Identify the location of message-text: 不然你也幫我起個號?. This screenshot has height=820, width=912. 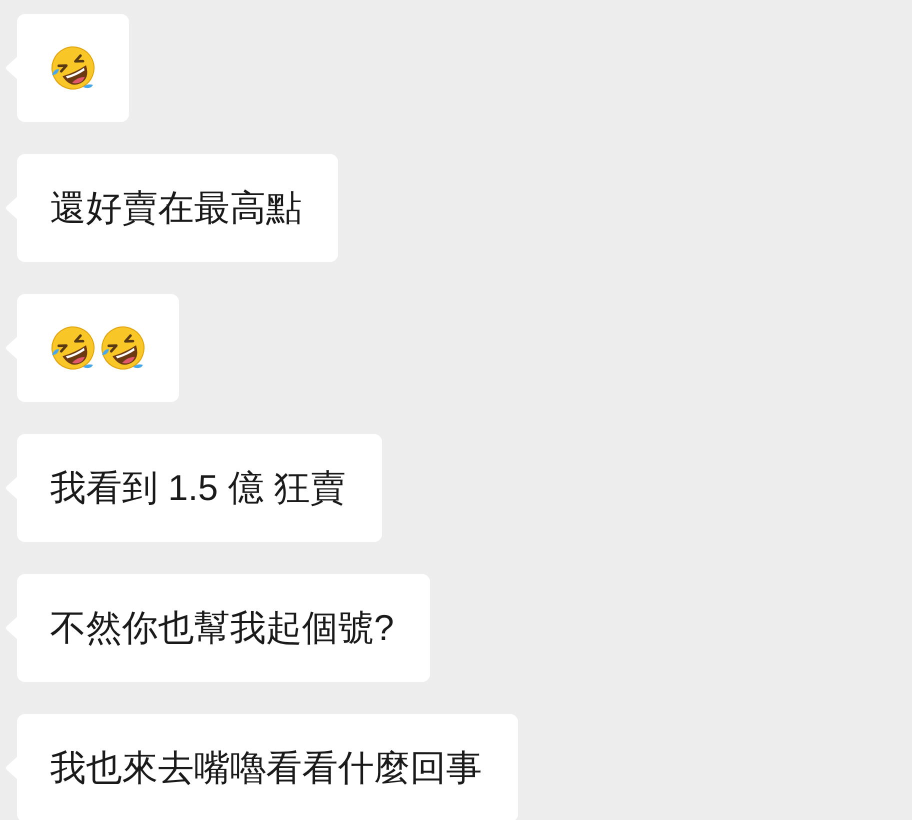
(222, 628).